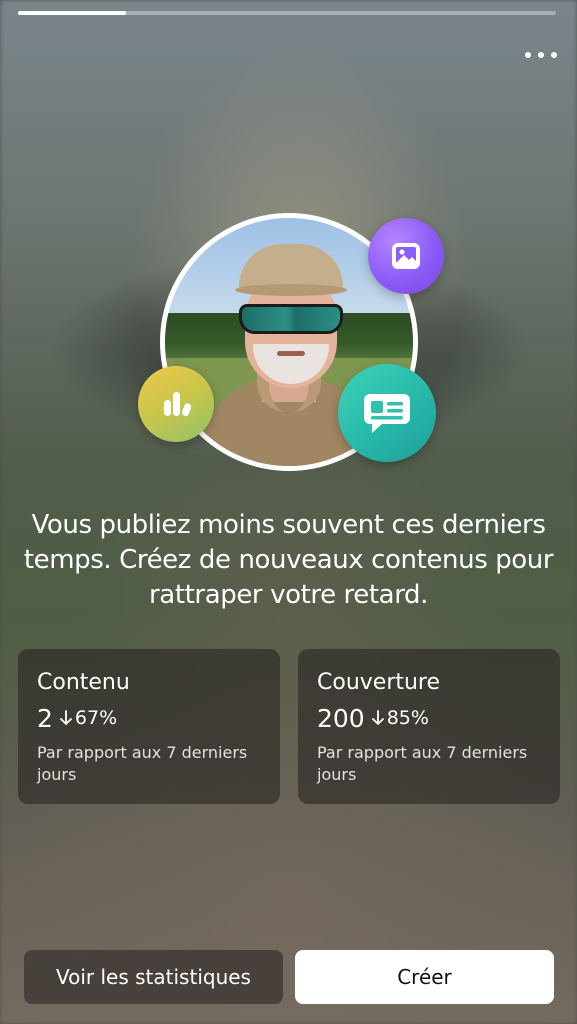 The width and height of the screenshot is (577, 1024). I want to click on avatar-mouth, so click(291, 353).